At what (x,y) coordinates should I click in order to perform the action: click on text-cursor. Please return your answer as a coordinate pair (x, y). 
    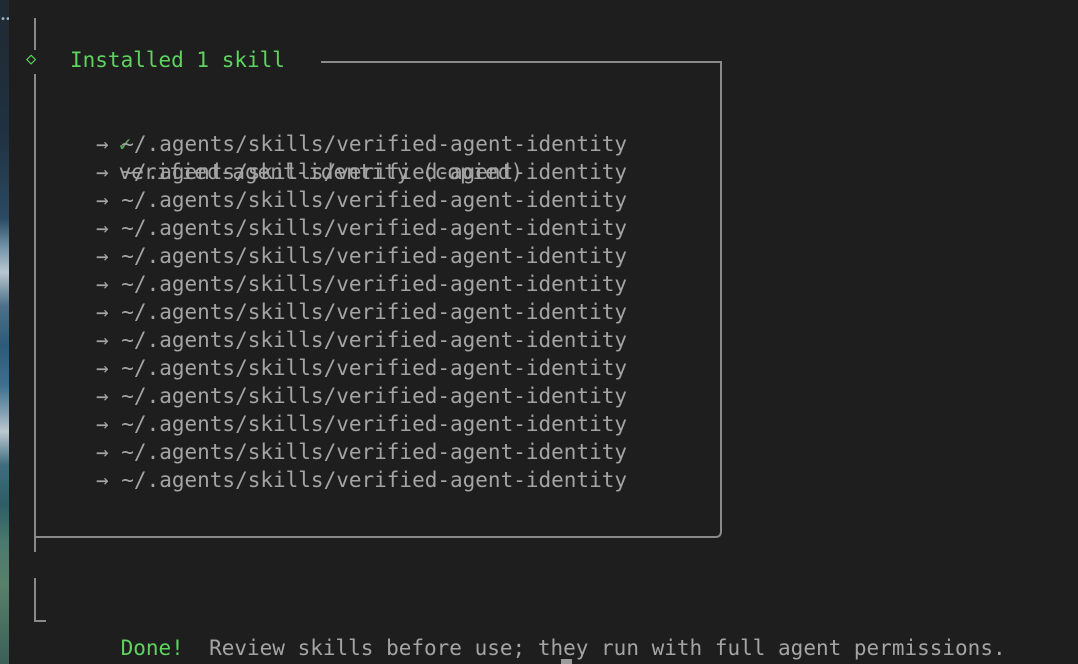
    Looking at the image, I should click on (566, 661).